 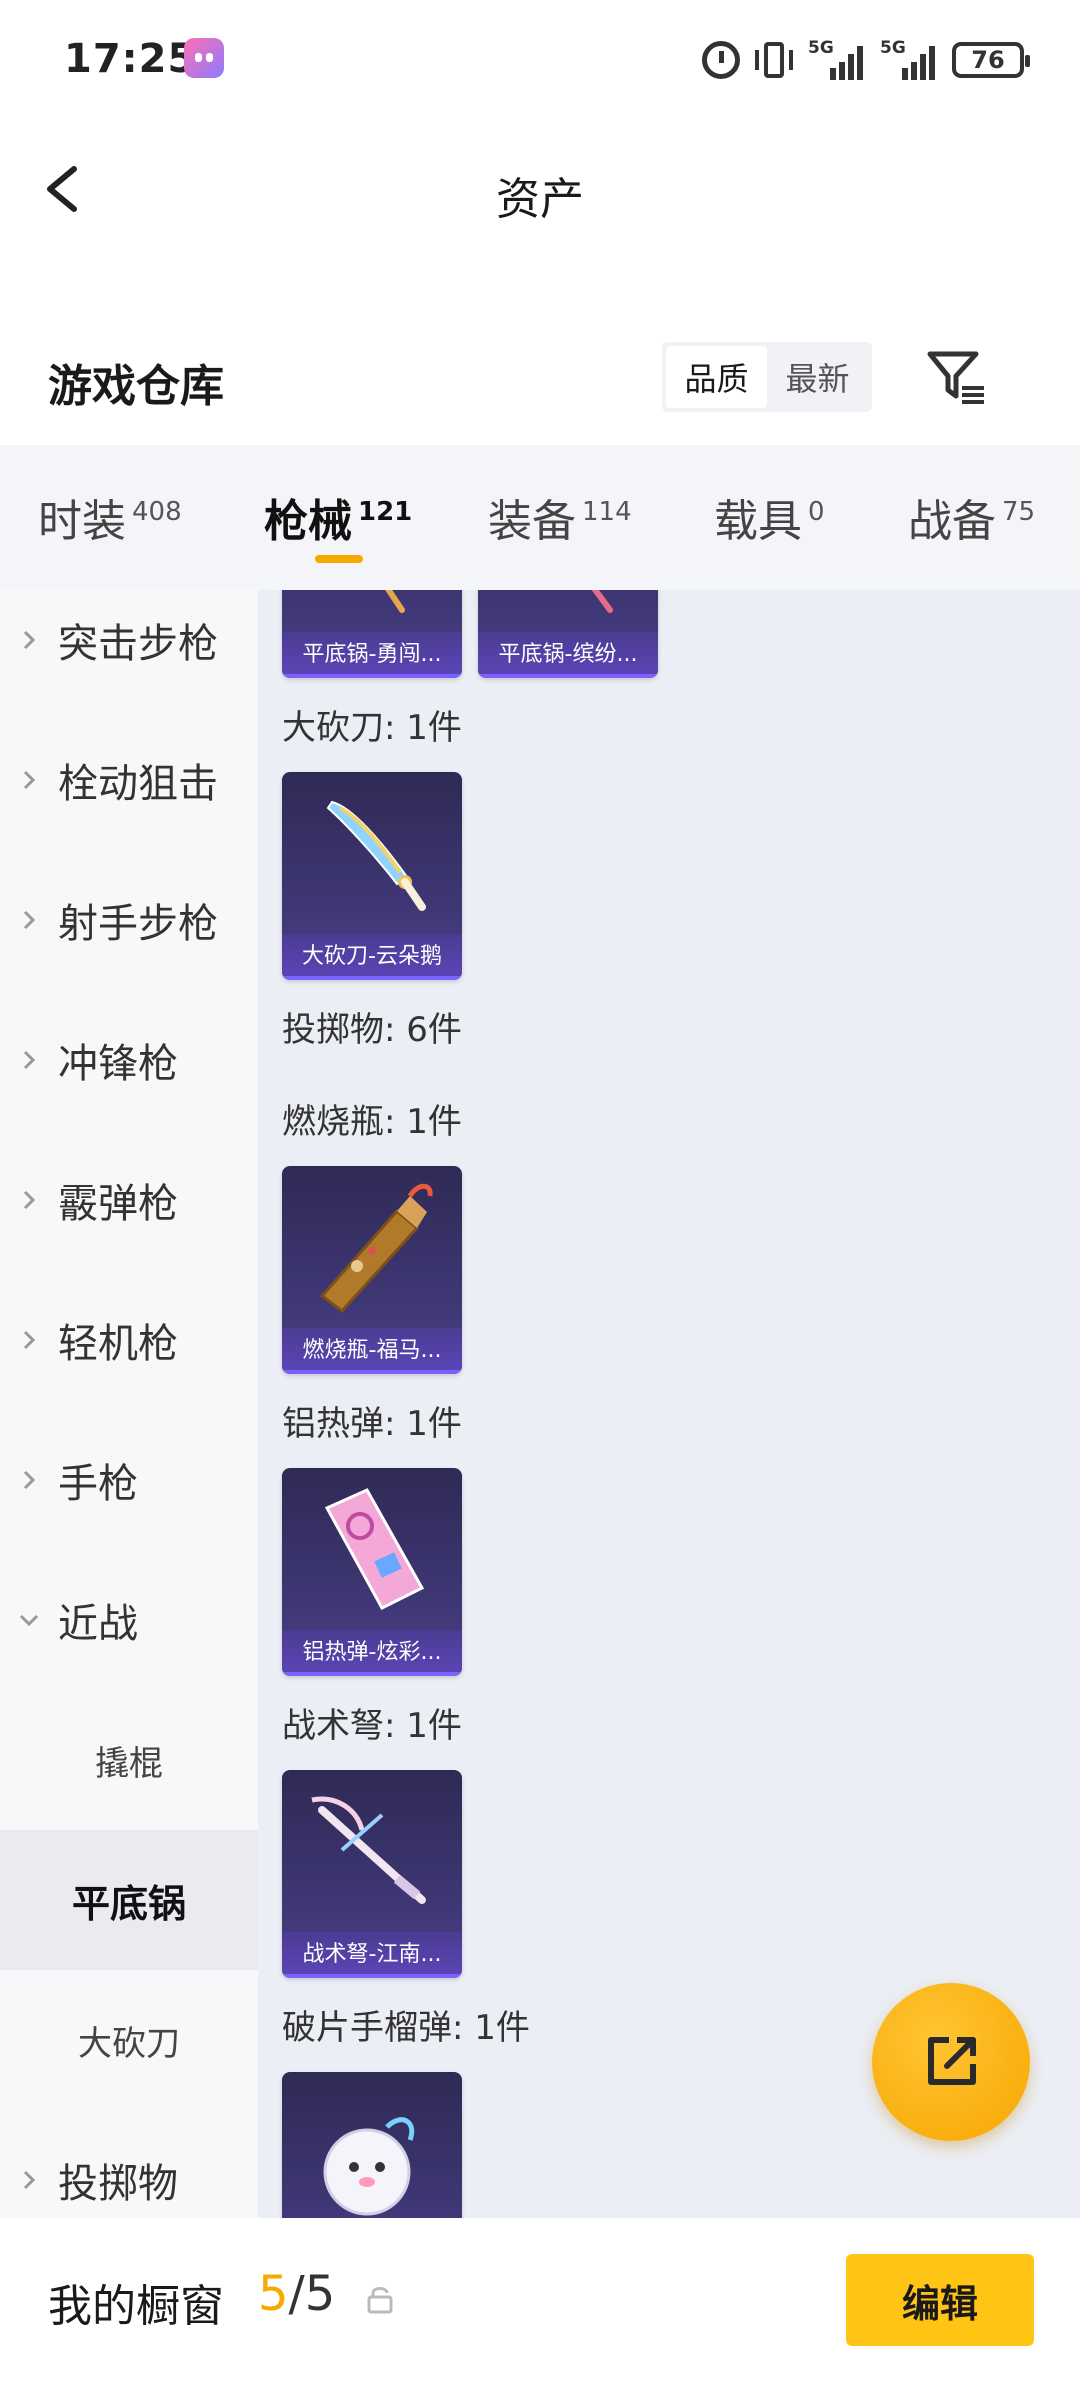 What do you see at coordinates (129, 2164) in the screenshot?
I see `sidebar-item-throwables: 投掷物` at bounding box center [129, 2164].